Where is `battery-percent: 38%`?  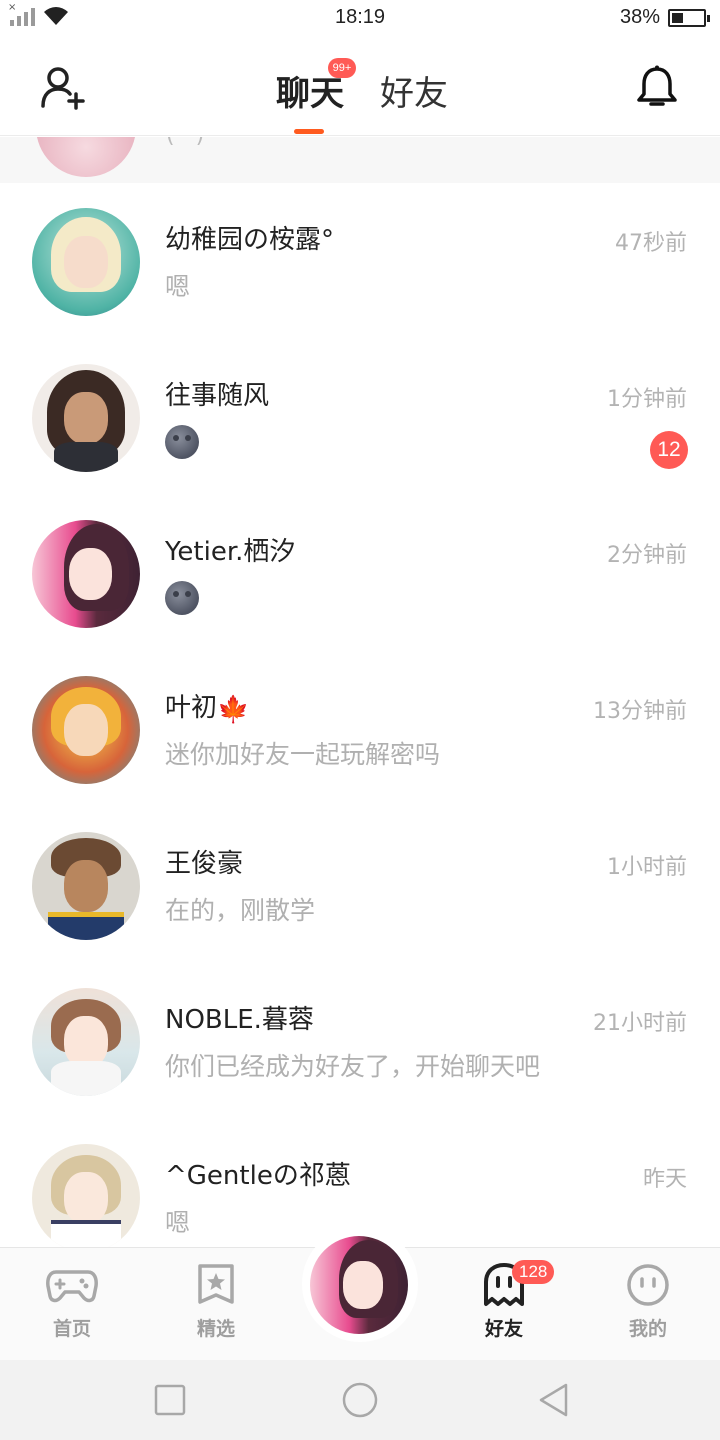 battery-percent: 38% is located at coordinates (639, 17).